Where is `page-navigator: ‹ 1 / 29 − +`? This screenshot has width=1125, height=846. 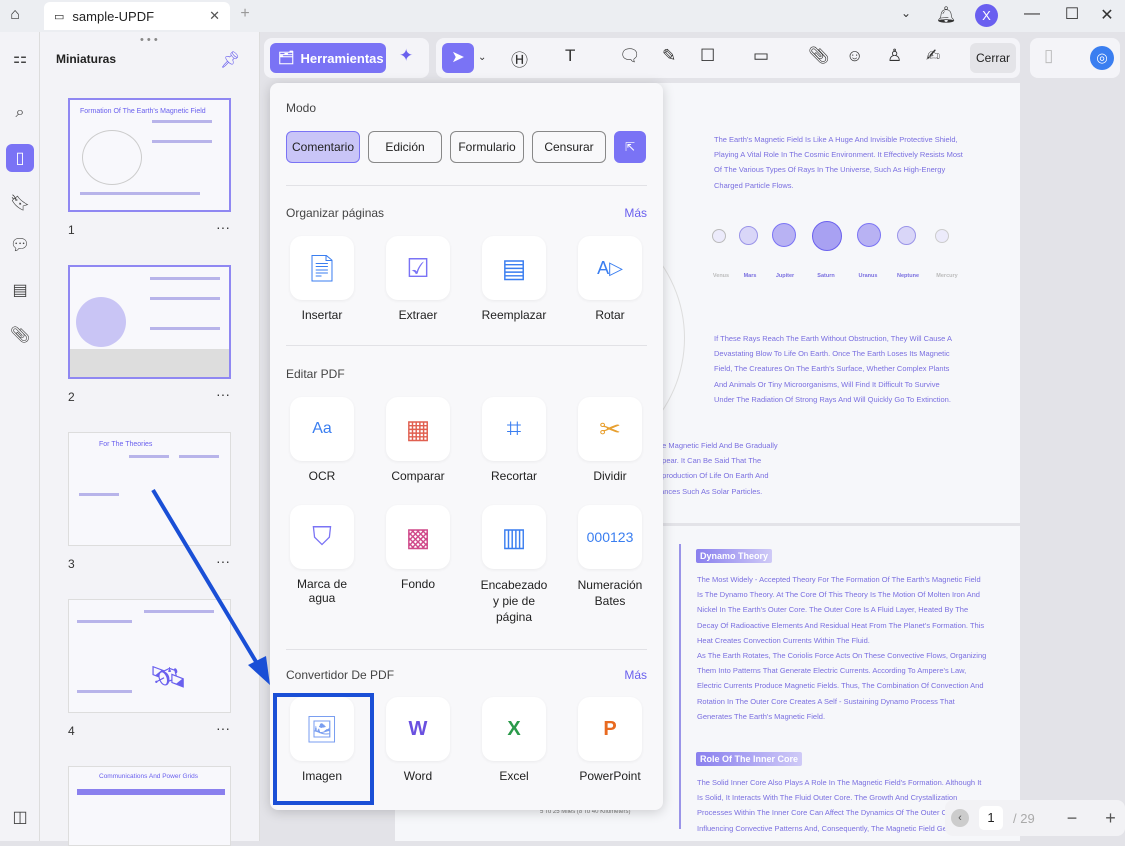 page-navigator: ‹ 1 / 29 − + is located at coordinates (1035, 818).